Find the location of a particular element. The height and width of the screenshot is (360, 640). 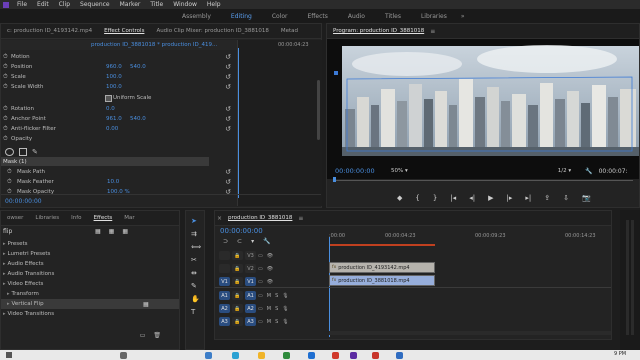

source-patch: A3 is located at coordinates (224, 321).